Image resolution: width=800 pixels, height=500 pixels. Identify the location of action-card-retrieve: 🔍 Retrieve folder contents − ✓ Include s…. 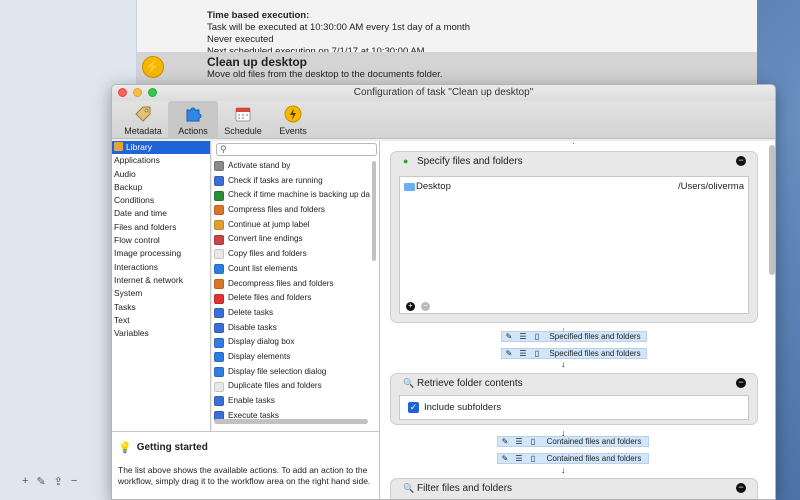
(574, 399).